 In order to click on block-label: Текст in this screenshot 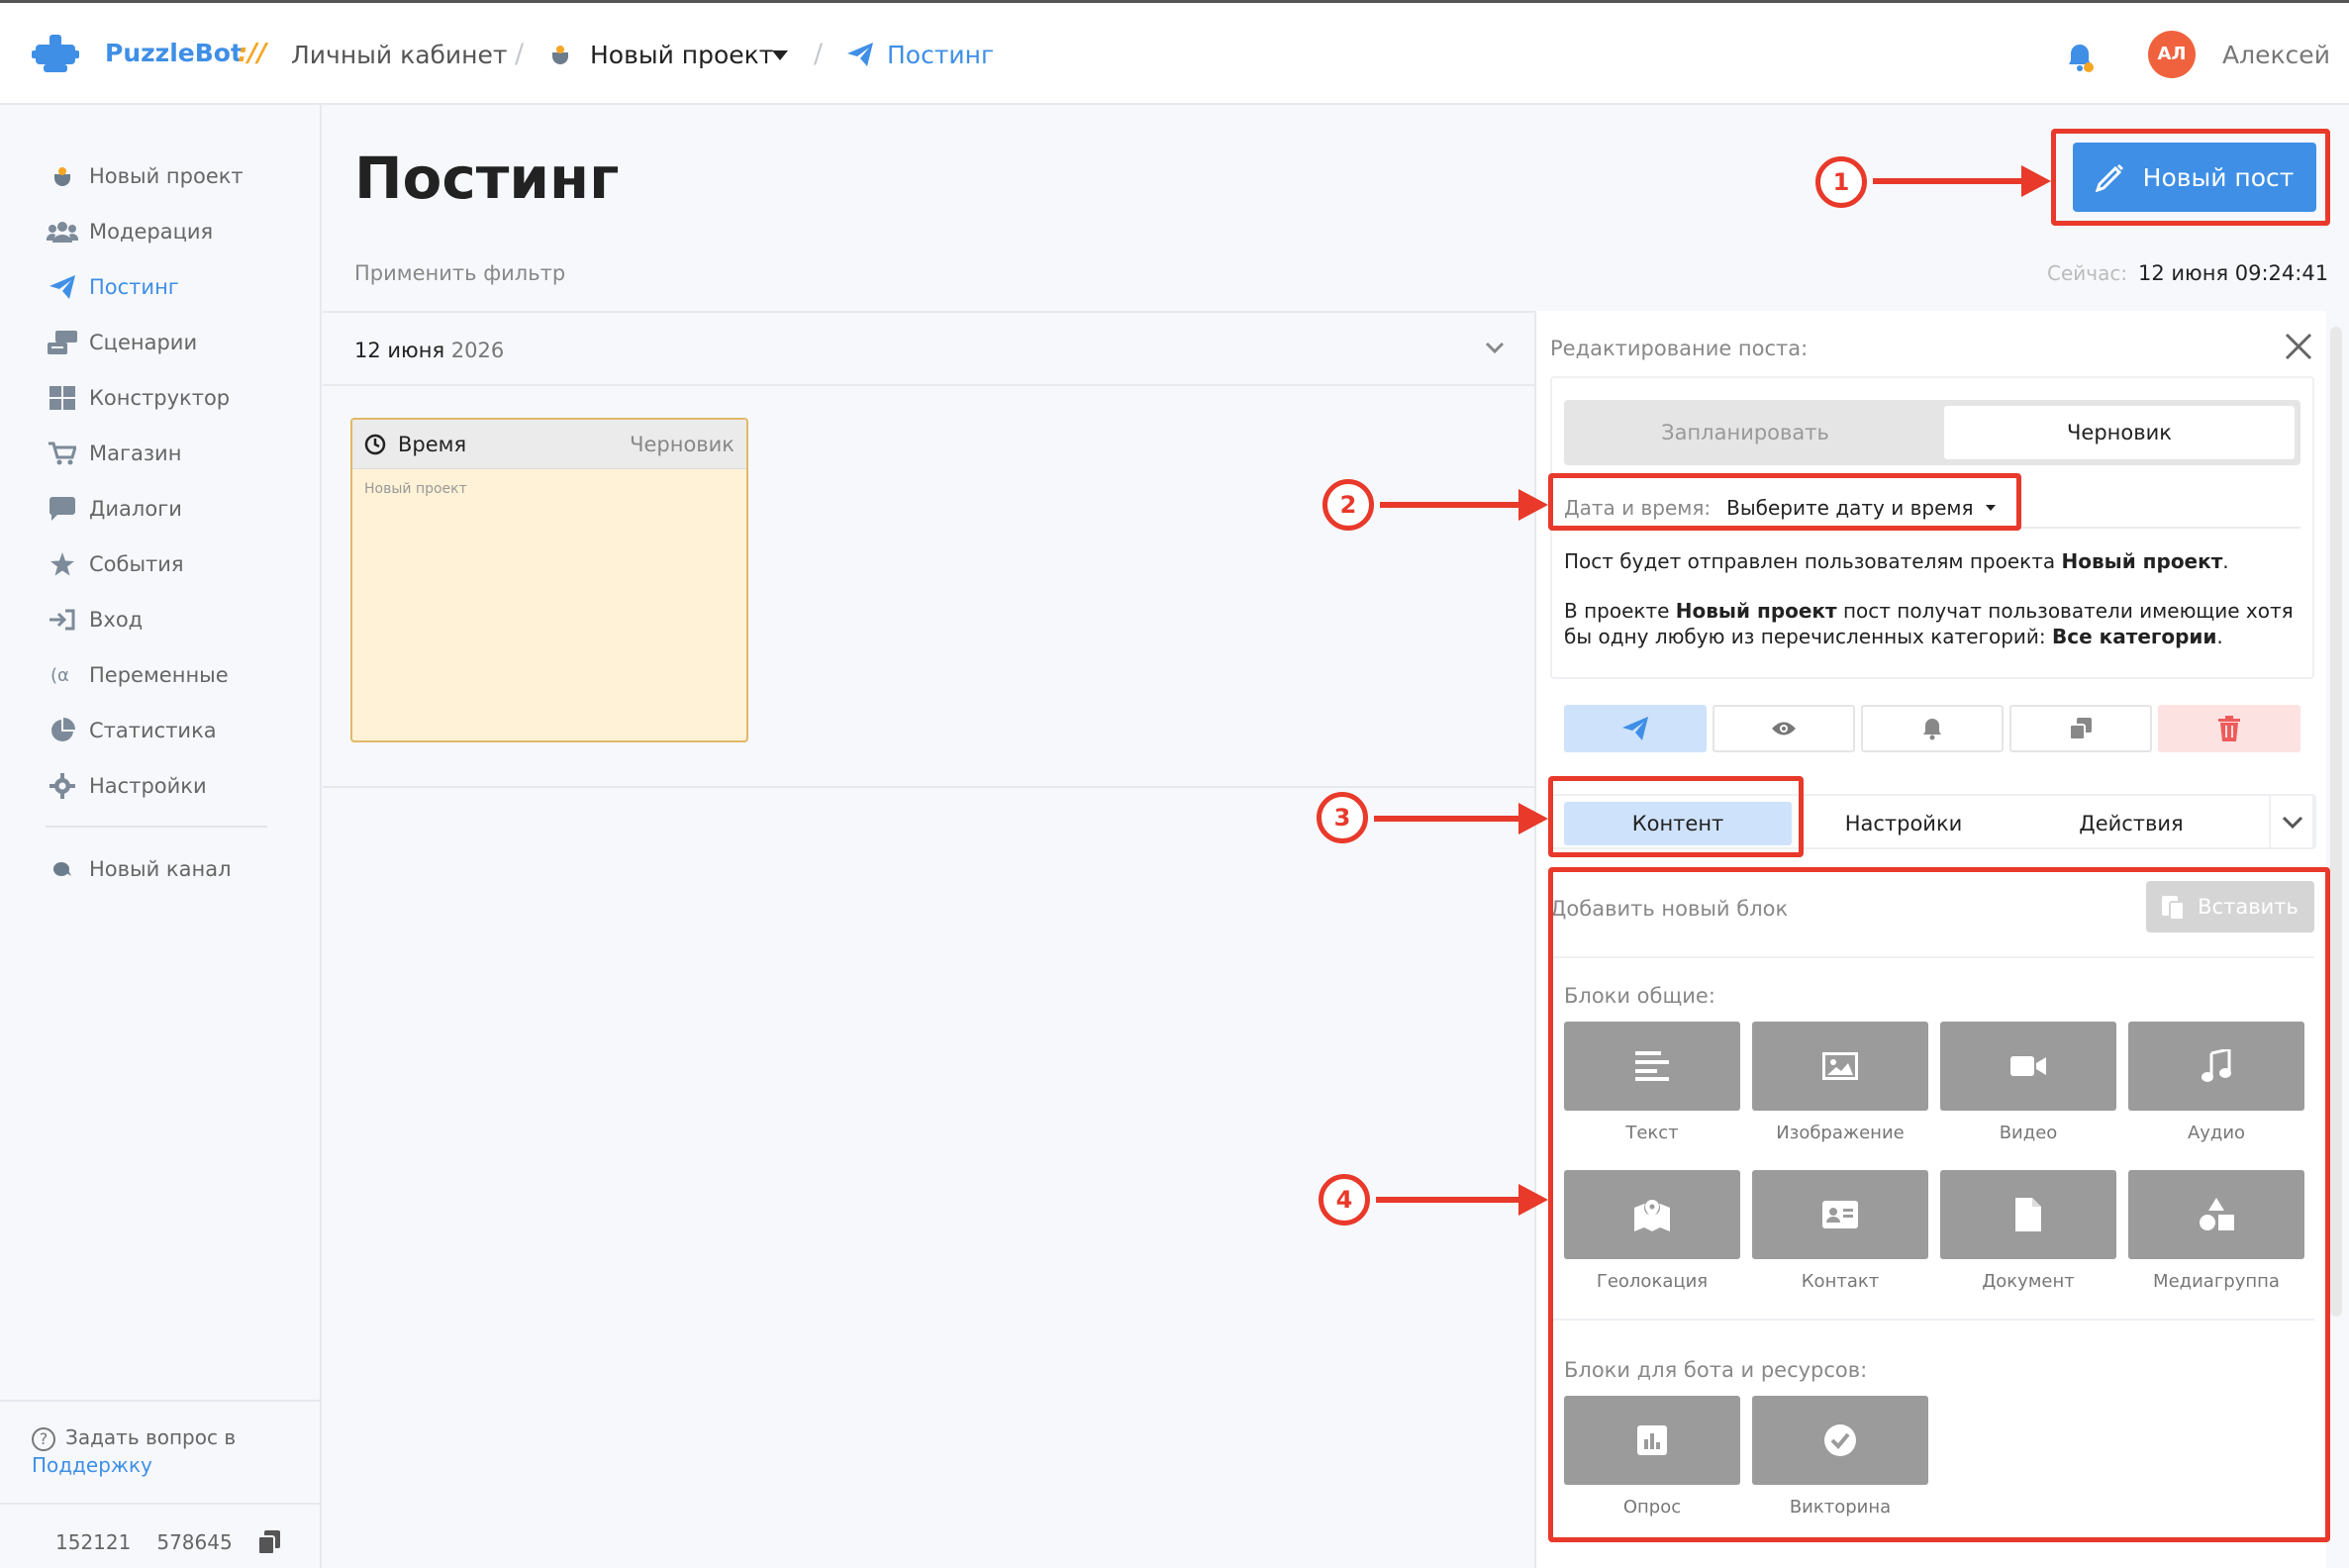, I will do `click(1652, 1133)`.